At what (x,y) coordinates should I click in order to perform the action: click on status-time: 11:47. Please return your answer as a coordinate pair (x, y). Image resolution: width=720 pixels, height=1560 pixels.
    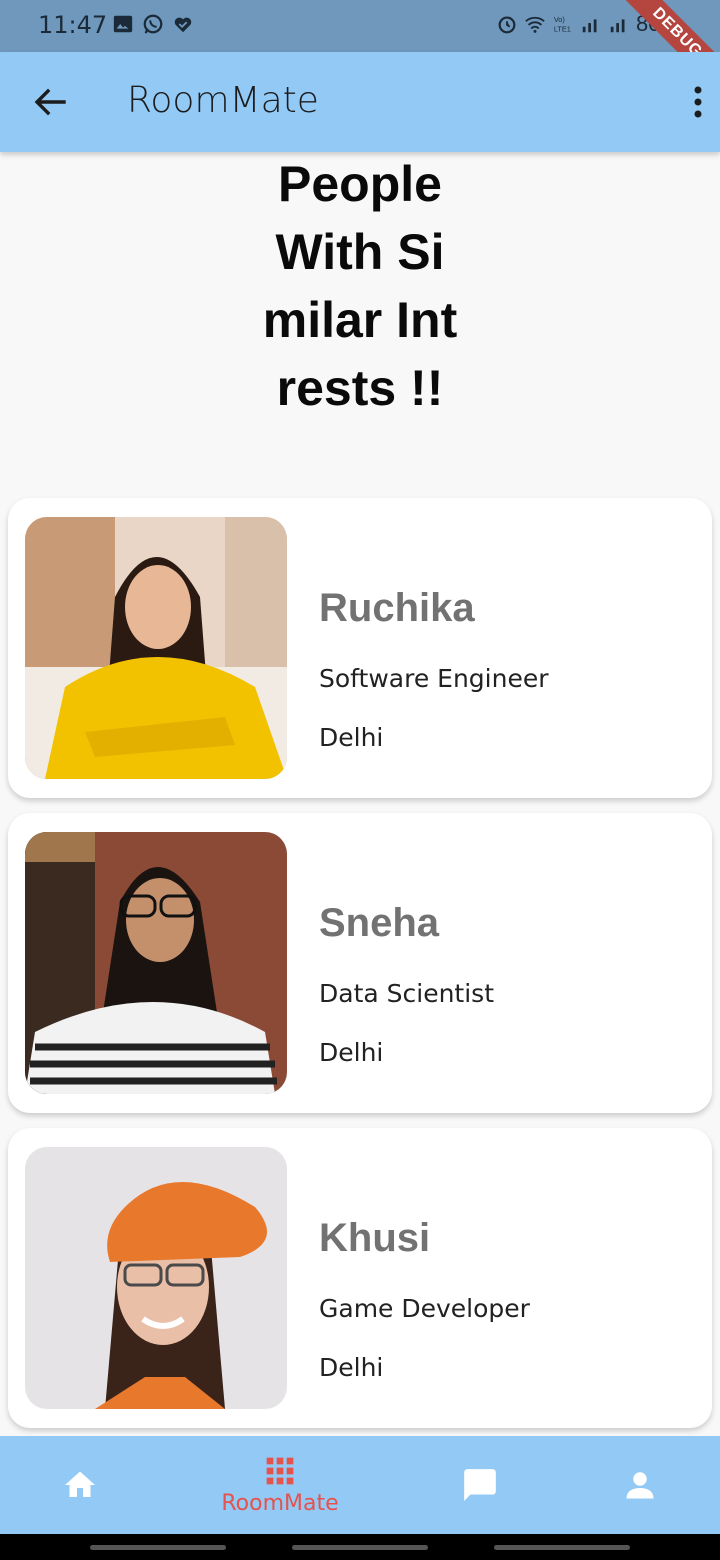
    Looking at the image, I should click on (73, 25).